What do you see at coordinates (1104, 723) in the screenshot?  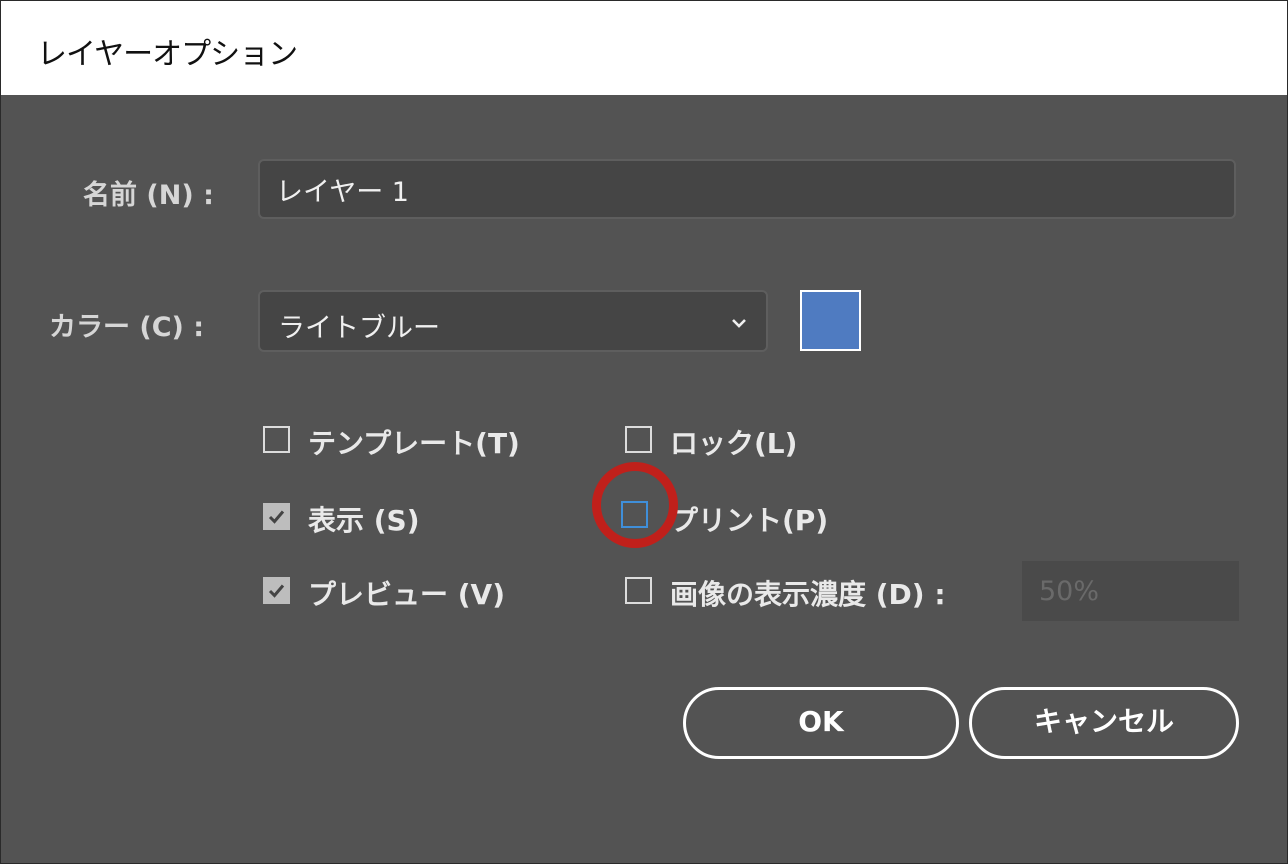 I see `cancel-button: キャンセル` at bounding box center [1104, 723].